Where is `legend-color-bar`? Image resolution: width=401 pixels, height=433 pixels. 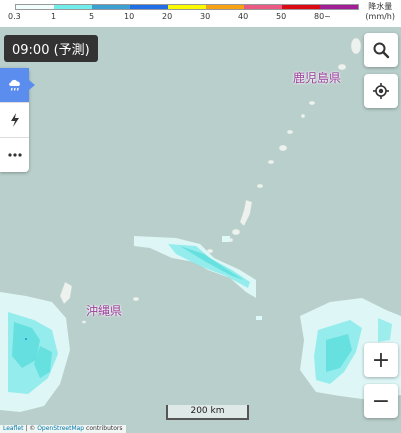
legend-color-bar is located at coordinates (187, 7).